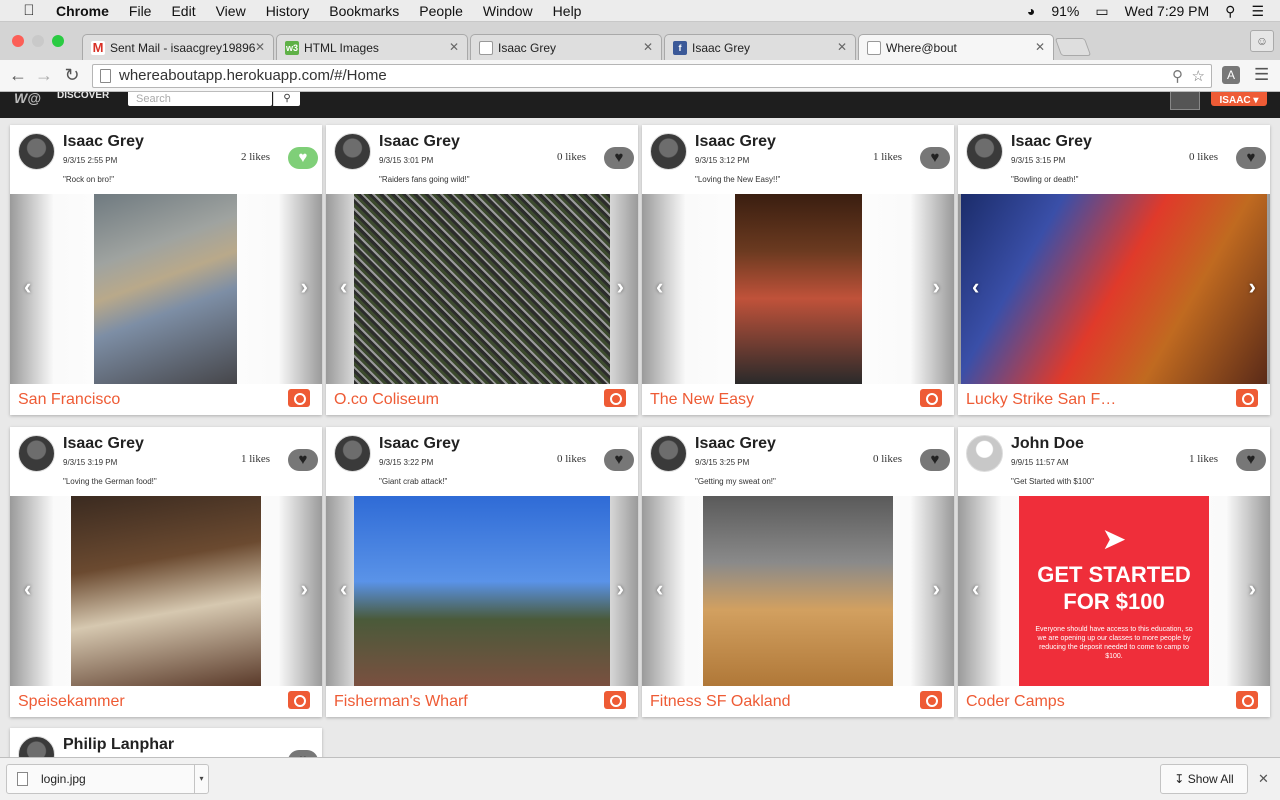 The image size is (1280, 800). I want to click on site-logo: W@, so click(27, 99).